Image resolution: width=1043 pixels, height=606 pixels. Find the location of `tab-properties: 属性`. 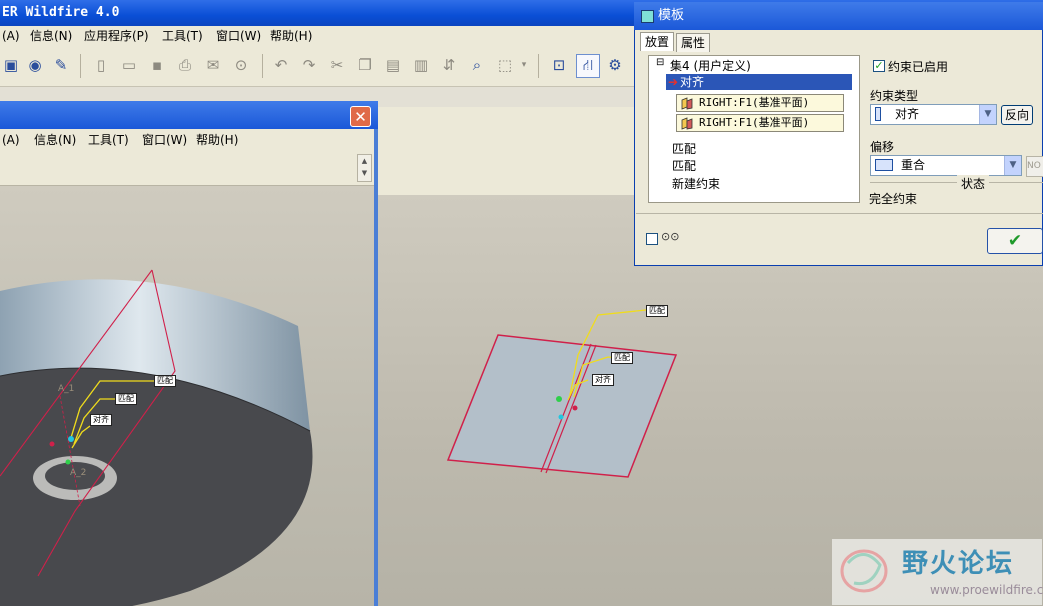

tab-properties: 属性 is located at coordinates (693, 42).